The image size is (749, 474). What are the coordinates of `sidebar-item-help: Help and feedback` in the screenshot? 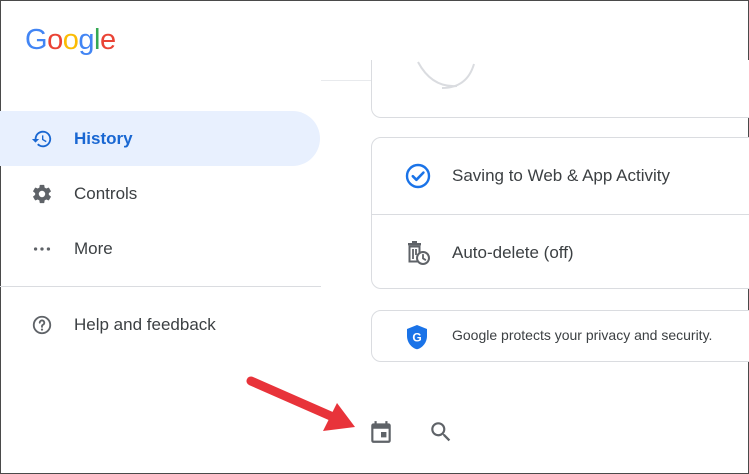 It's located at (160, 324).